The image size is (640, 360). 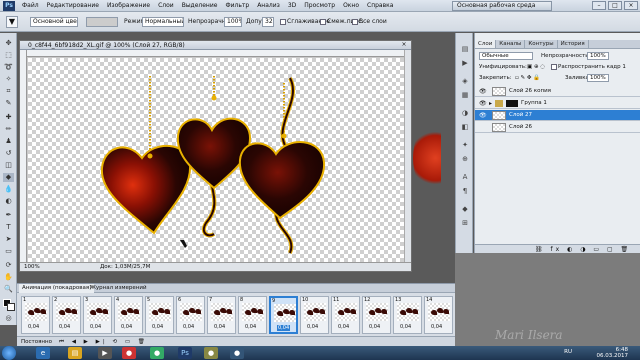 I want to click on layer-row: 👁 Слой 26, so click(x=557, y=127).